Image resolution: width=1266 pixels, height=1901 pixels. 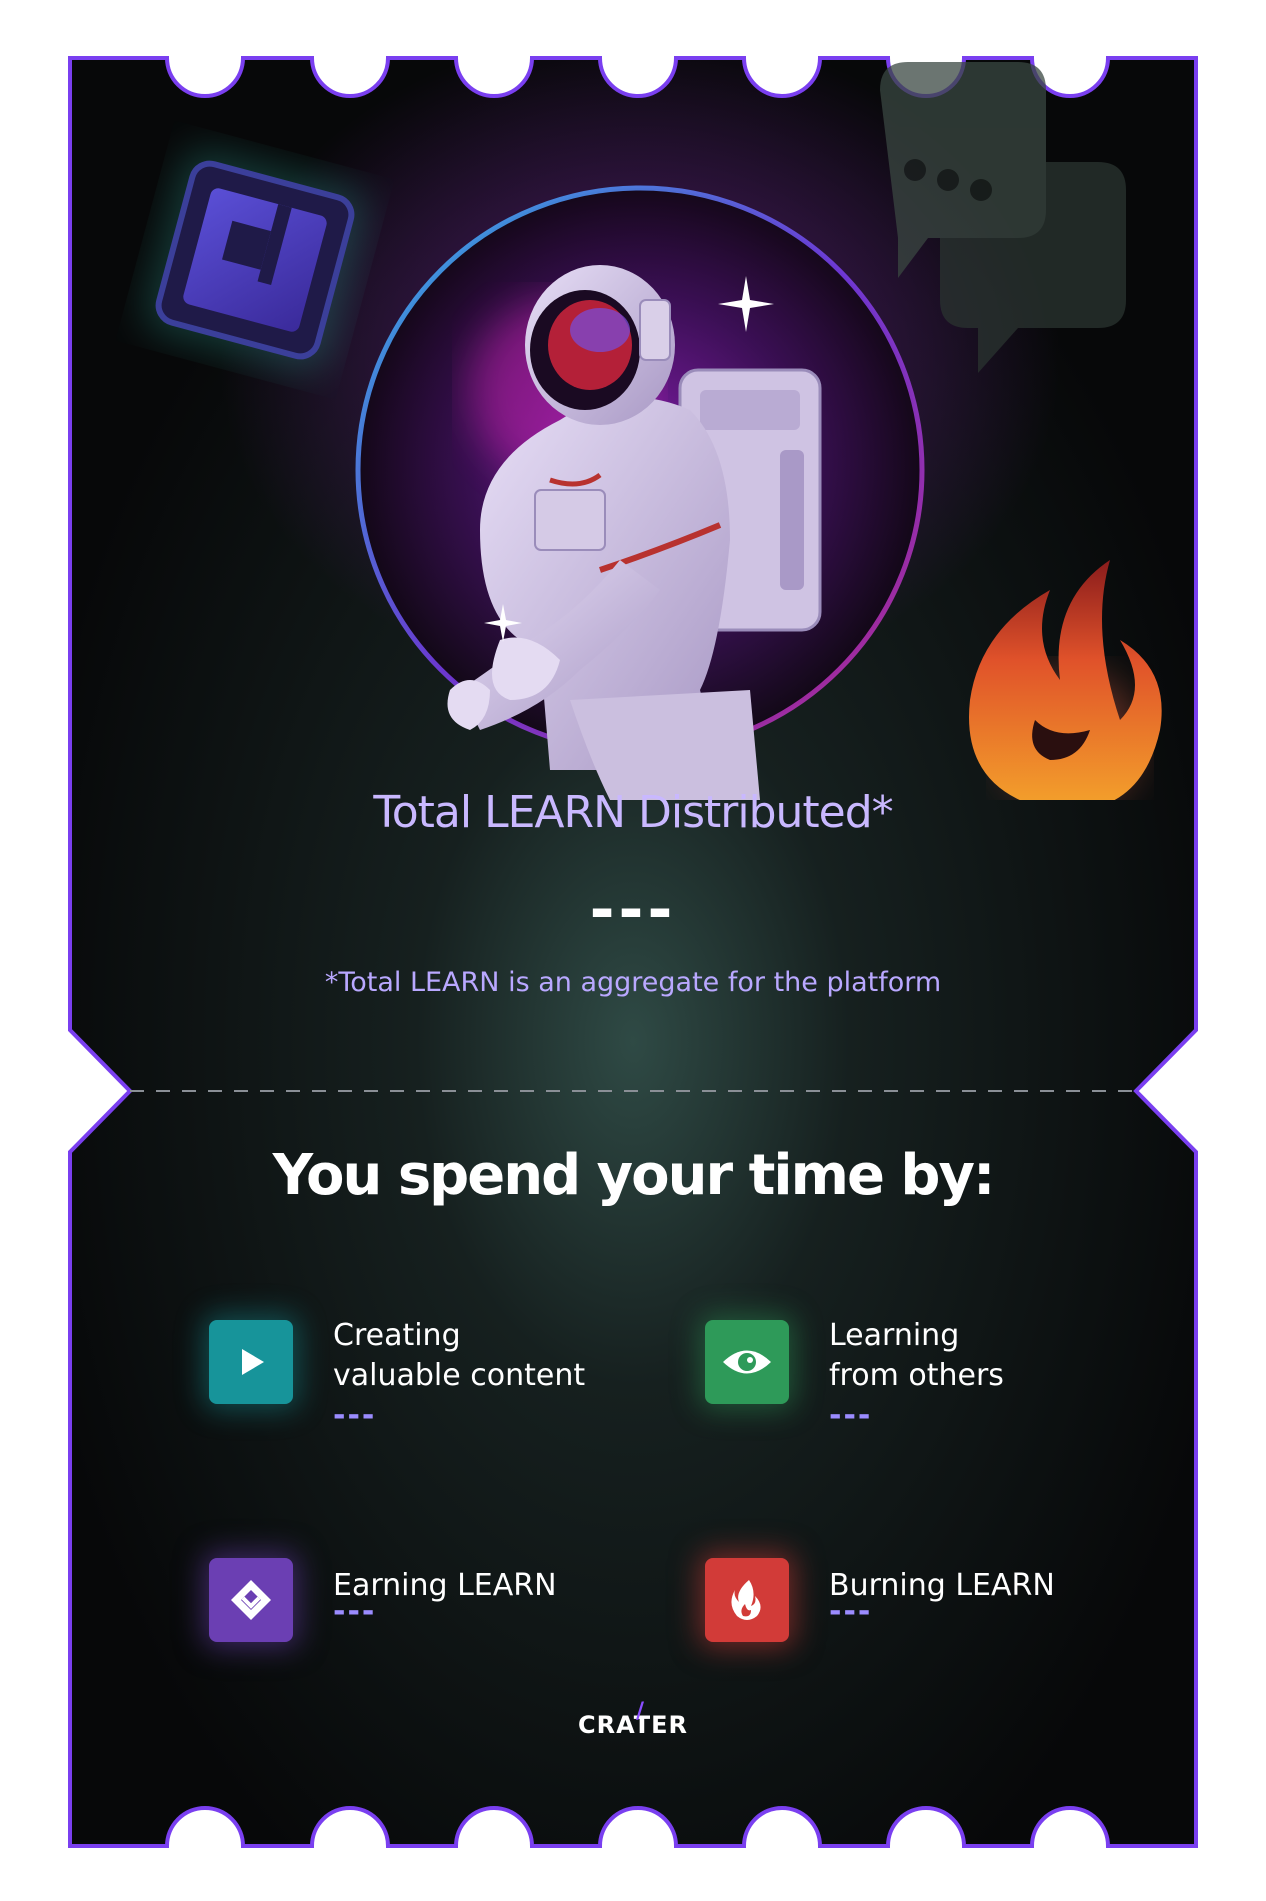 I want to click on total-learn-value: ---, so click(x=633, y=910).